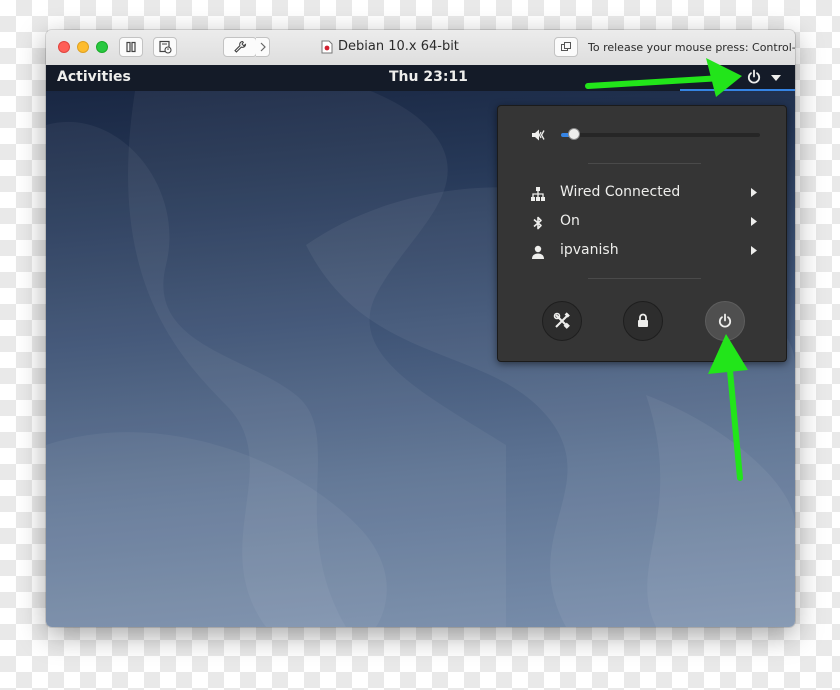 This screenshot has height=690, width=840. What do you see at coordinates (327, 46) in the screenshot?
I see `vm-document-icon` at bounding box center [327, 46].